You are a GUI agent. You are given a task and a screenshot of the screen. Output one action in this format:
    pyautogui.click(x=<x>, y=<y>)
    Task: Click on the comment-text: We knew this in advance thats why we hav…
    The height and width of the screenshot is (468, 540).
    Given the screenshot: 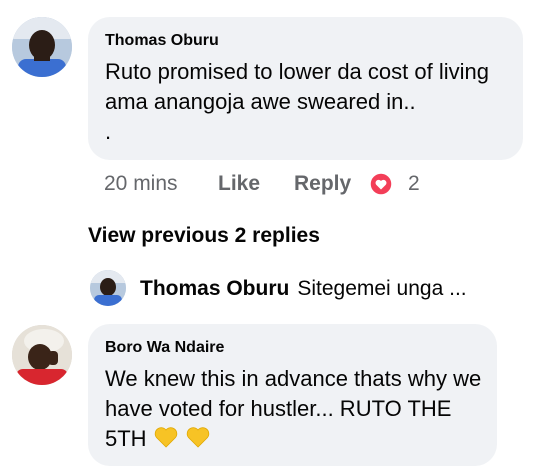 What is the action you would take?
    pyautogui.click(x=294, y=409)
    